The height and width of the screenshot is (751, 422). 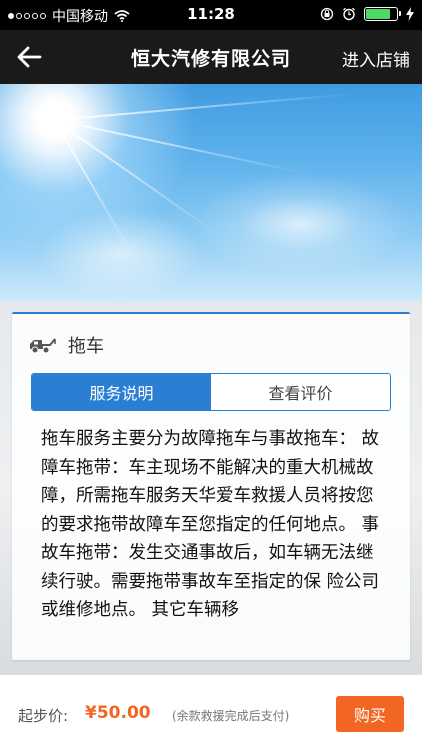 I want to click on navigation-bar: 恒大汽修有限公司 进入店铺, so click(x=211, y=57).